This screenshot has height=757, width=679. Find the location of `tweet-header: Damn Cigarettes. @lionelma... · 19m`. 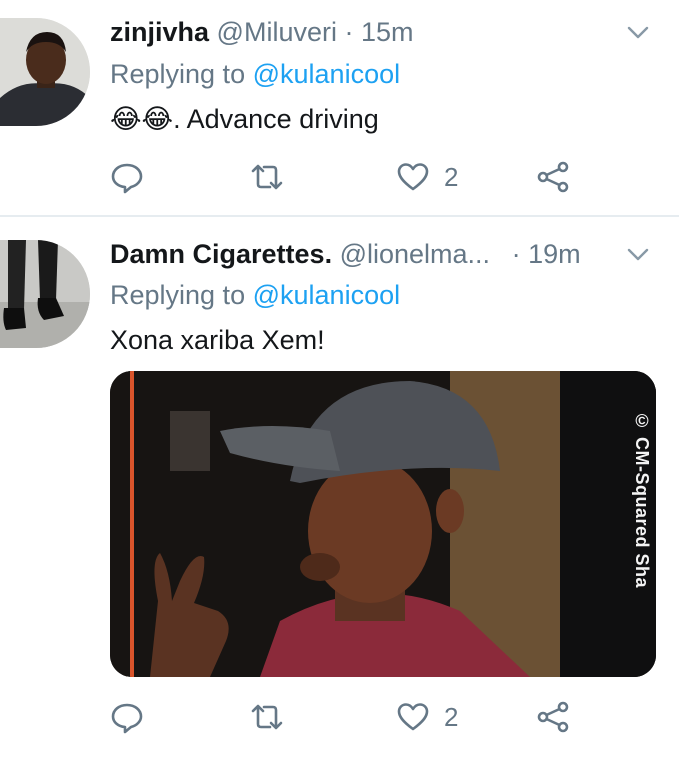

tweet-header: Damn Cigarettes. @lionelma... · 19m is located at coordinates (345, 254).